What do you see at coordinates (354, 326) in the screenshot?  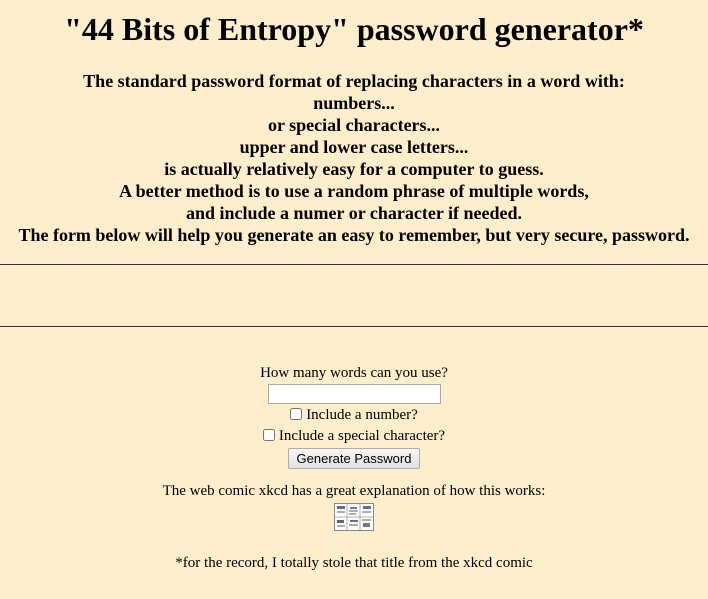 I see `divider-bottom` at bounding box center [354, 326].